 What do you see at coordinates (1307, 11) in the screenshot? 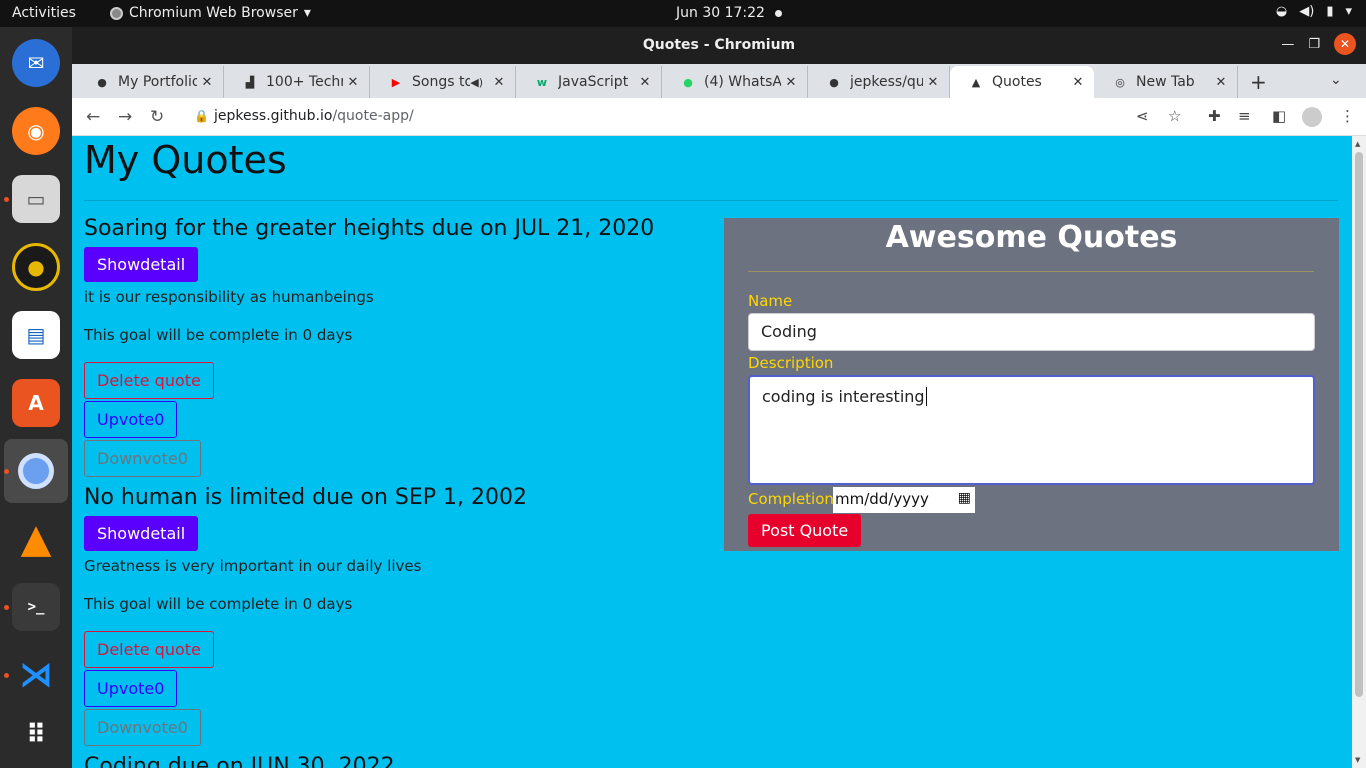
I see `volume-icon: ◀)` at bounding box center [1307, 11].